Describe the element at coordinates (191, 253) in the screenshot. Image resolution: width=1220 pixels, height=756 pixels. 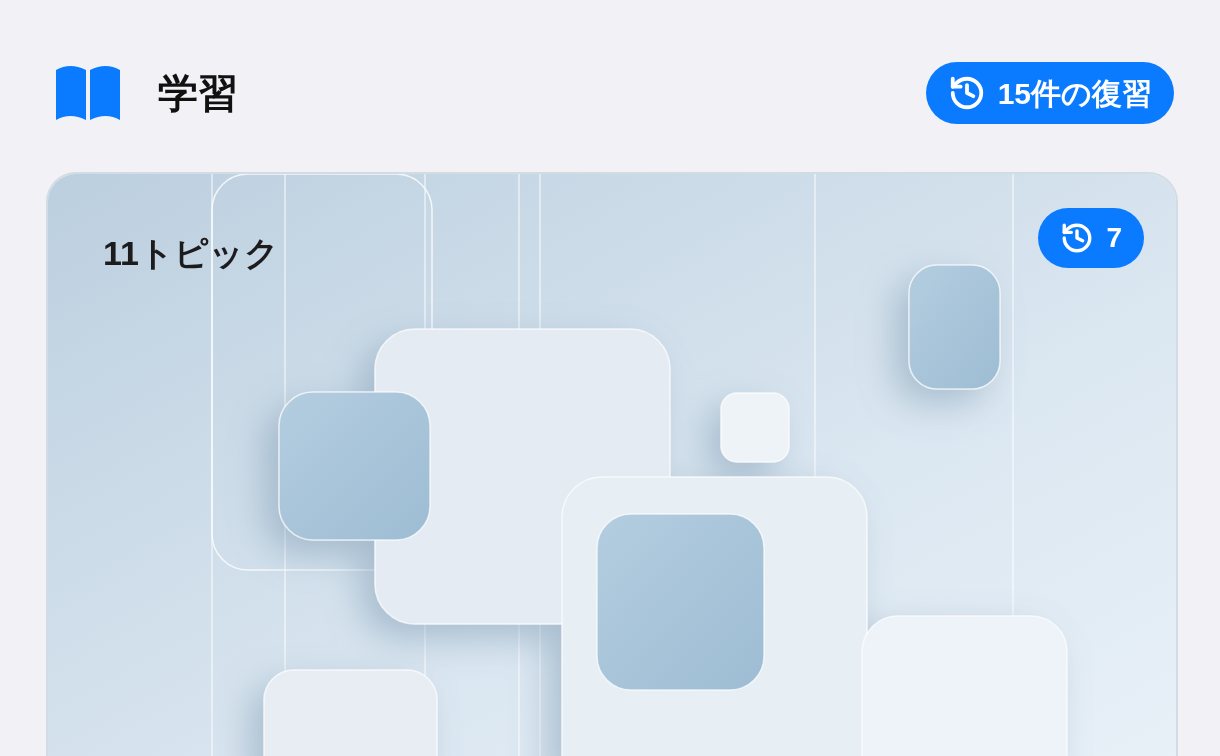
I see `topic-count: 11トピック` at that location.